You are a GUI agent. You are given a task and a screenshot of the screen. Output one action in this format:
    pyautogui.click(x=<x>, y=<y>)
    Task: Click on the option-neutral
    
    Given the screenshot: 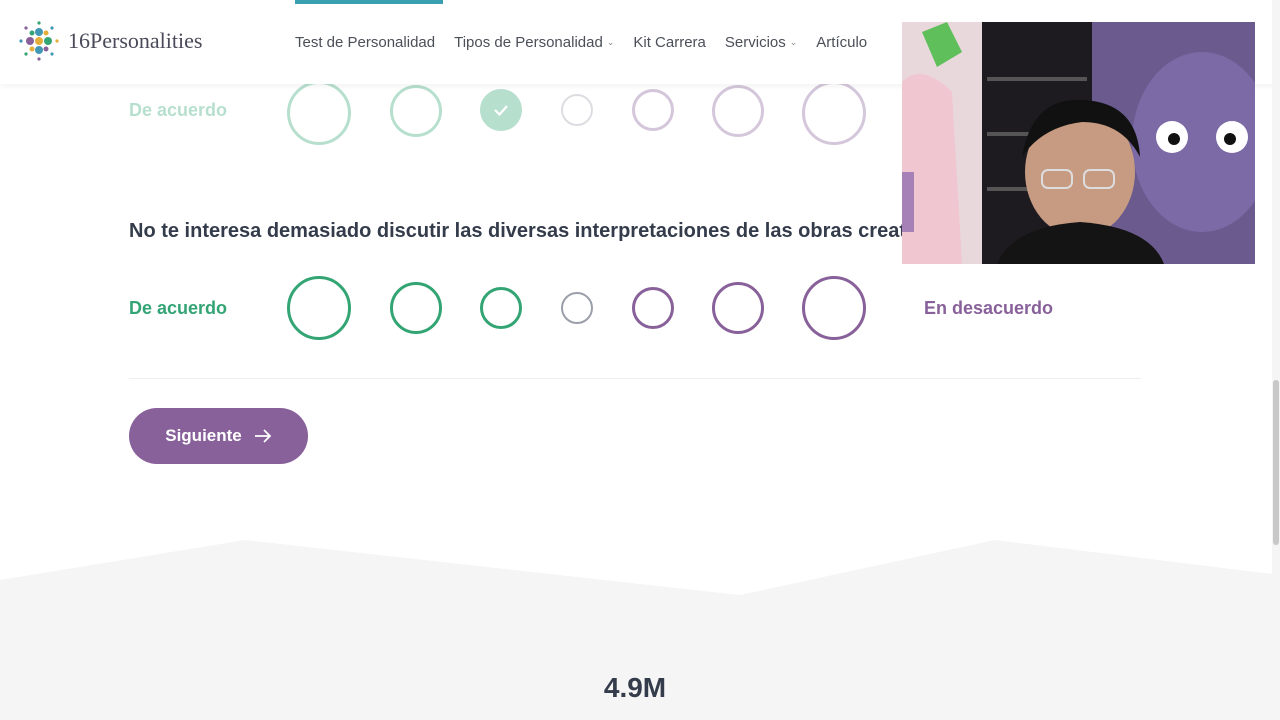 What is the action you would take?
    pyautogui.click(x=577, y=308)
    